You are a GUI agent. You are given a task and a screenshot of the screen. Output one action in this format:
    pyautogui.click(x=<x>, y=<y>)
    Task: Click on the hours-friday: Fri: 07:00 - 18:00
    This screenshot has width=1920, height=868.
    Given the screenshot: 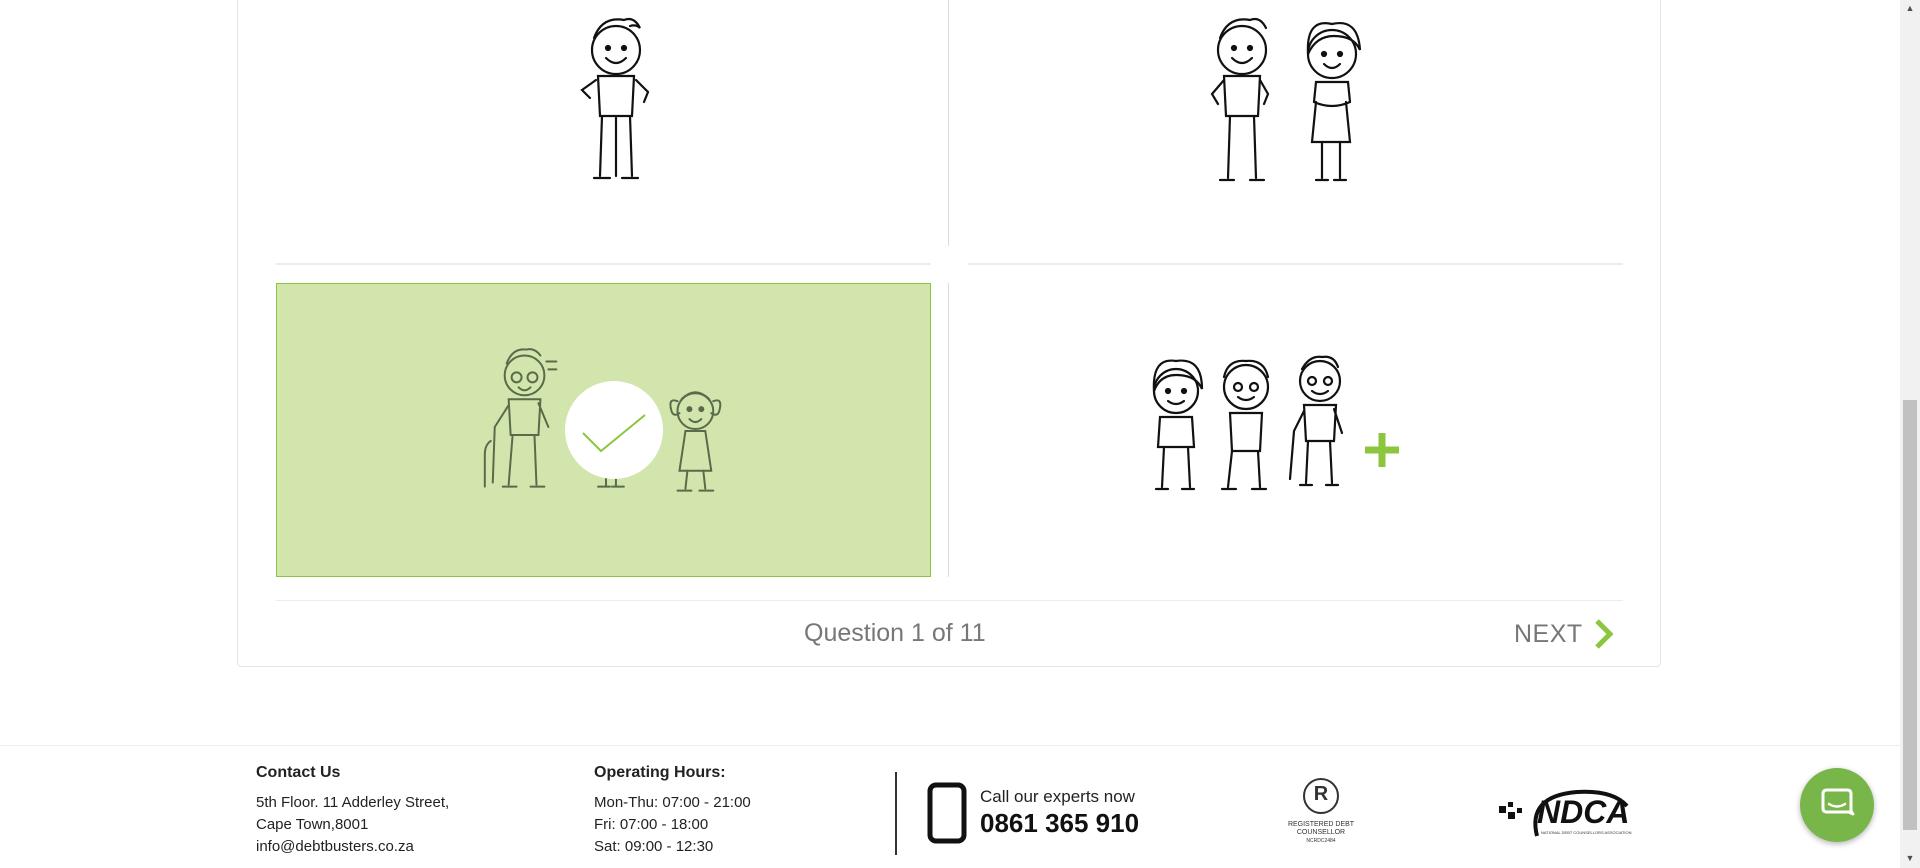 What is the action you would take?
    pyautogui.click(x=651, y=824)
    